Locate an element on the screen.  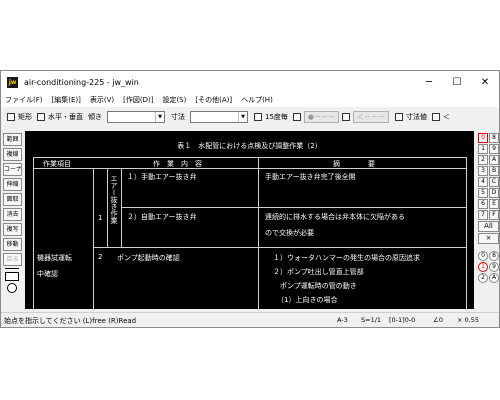
layer-9-button: 9 is located at coordinates (494, 267).